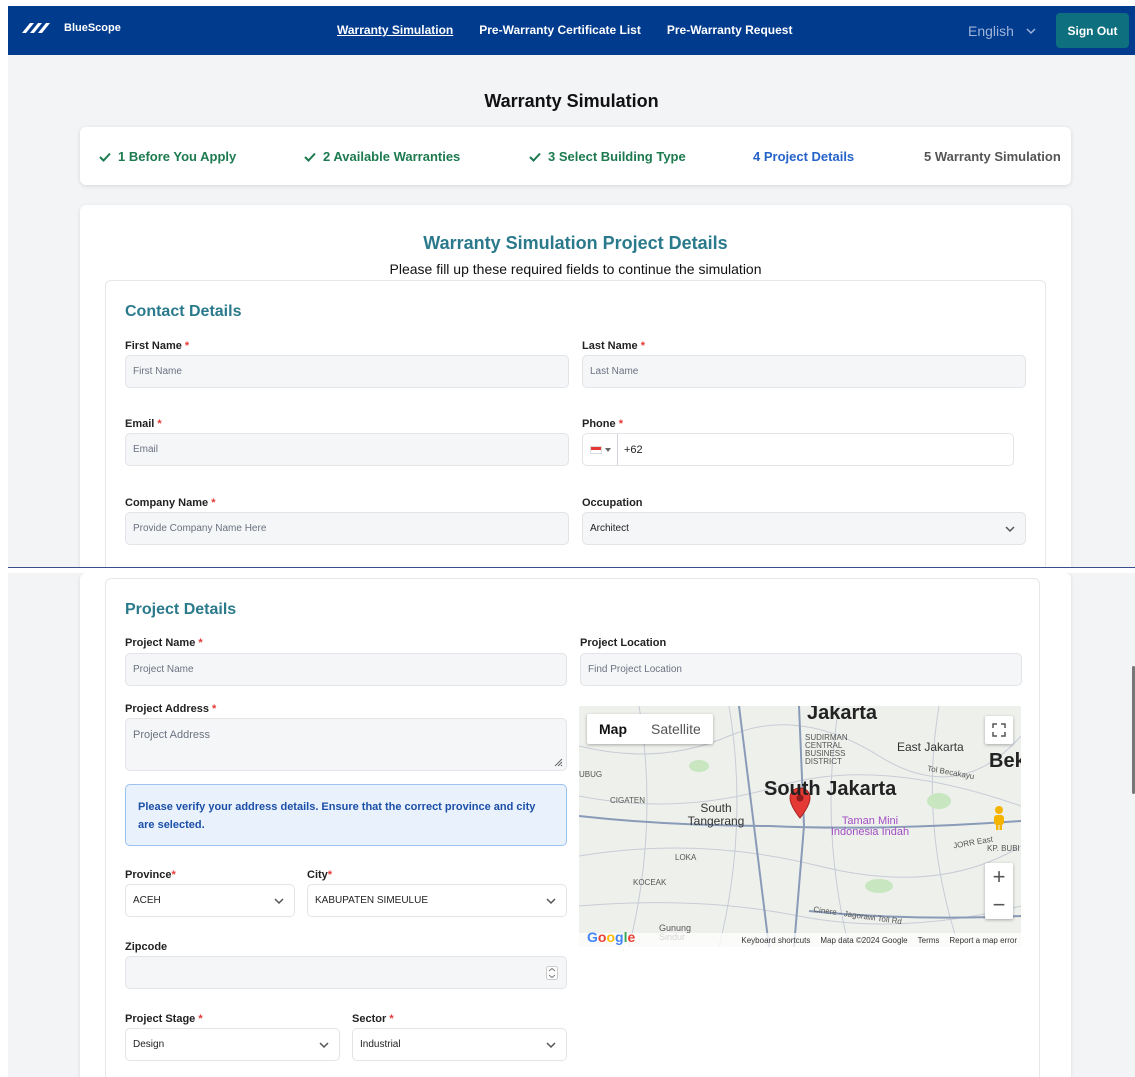 Image resolution: width=1135 pixels, height=1077 pixels. What do you see at coordinates (346, 744) in the screenshot?
I see `project-address-textarea: Project Address` at bounding box center [346, 744].